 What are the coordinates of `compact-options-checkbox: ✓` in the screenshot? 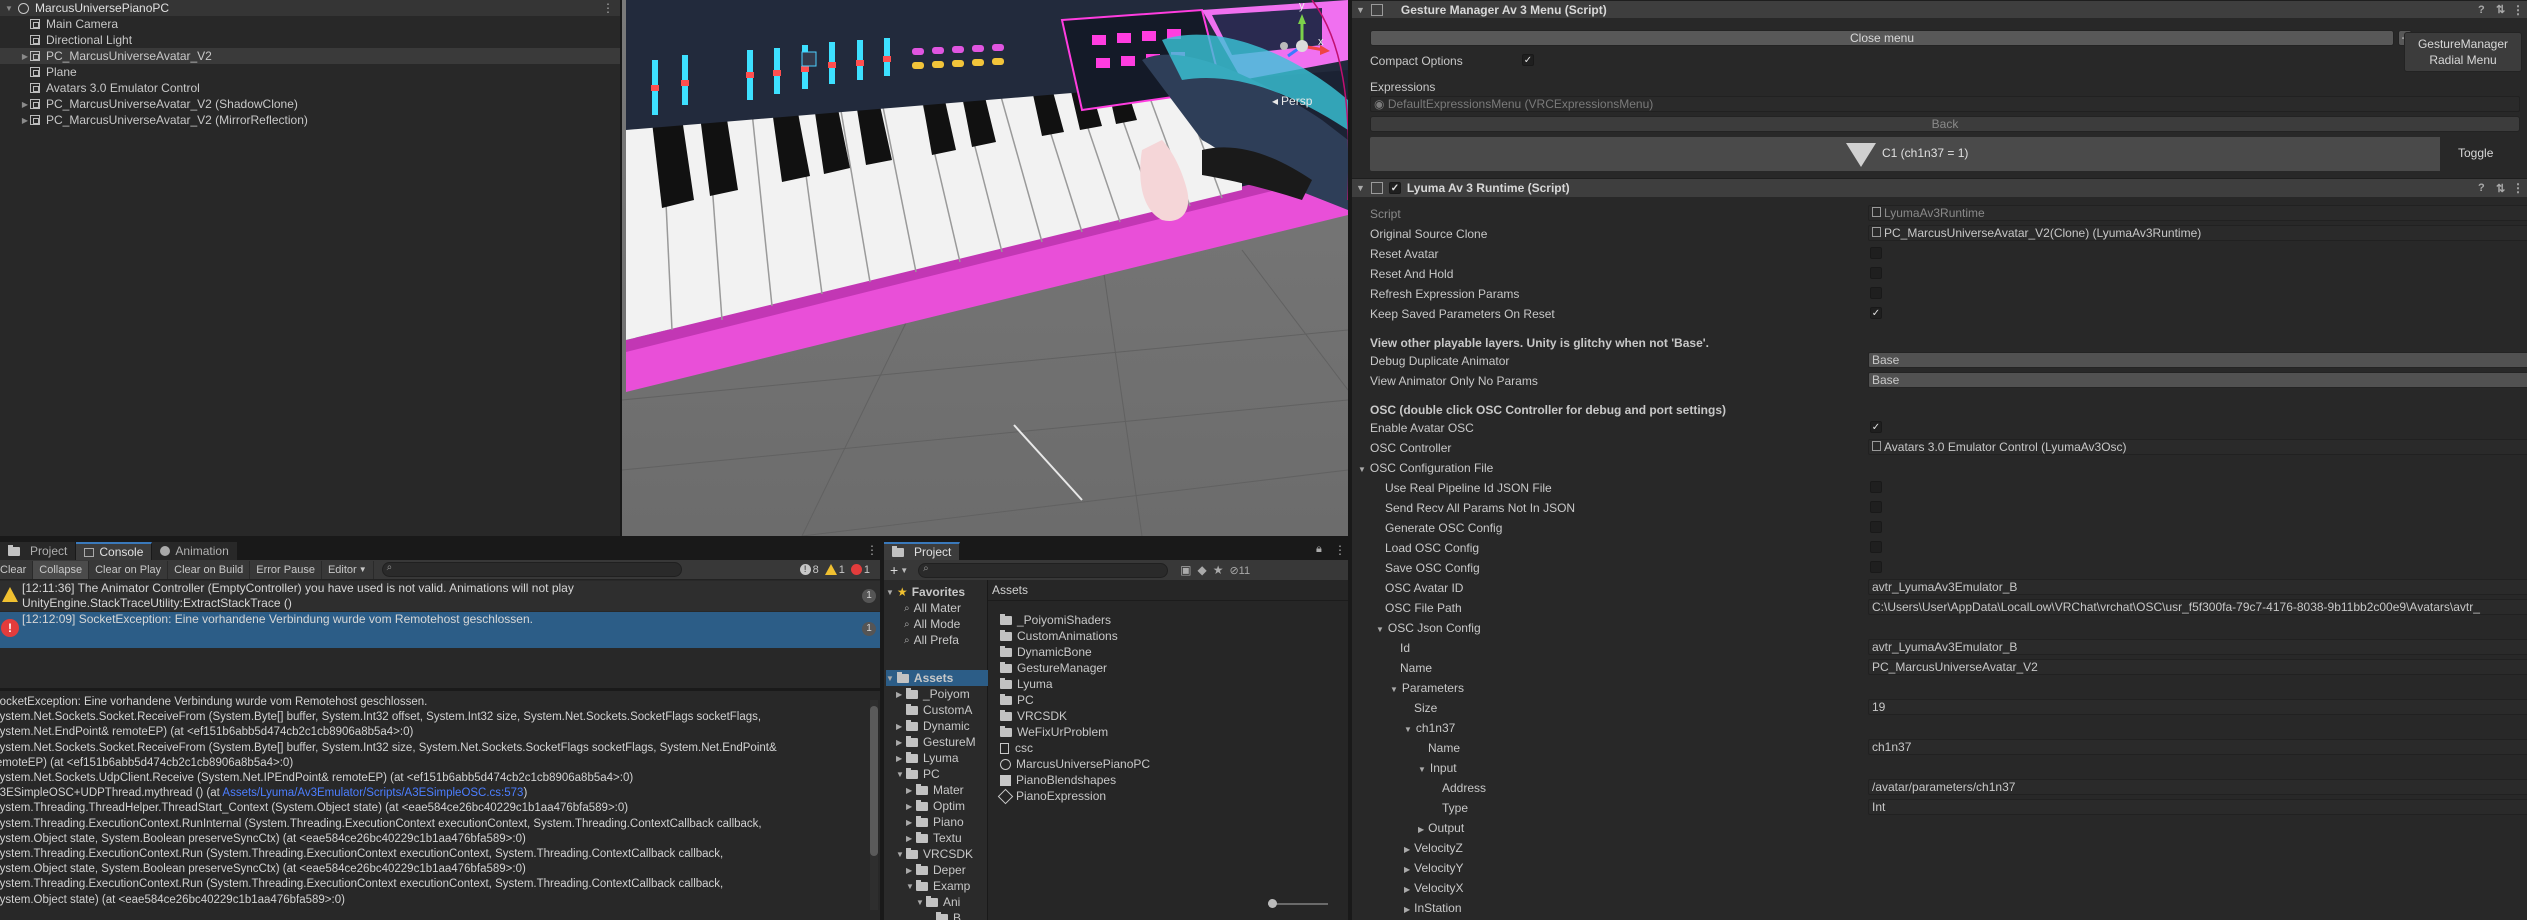 It's located at (1528, 60).